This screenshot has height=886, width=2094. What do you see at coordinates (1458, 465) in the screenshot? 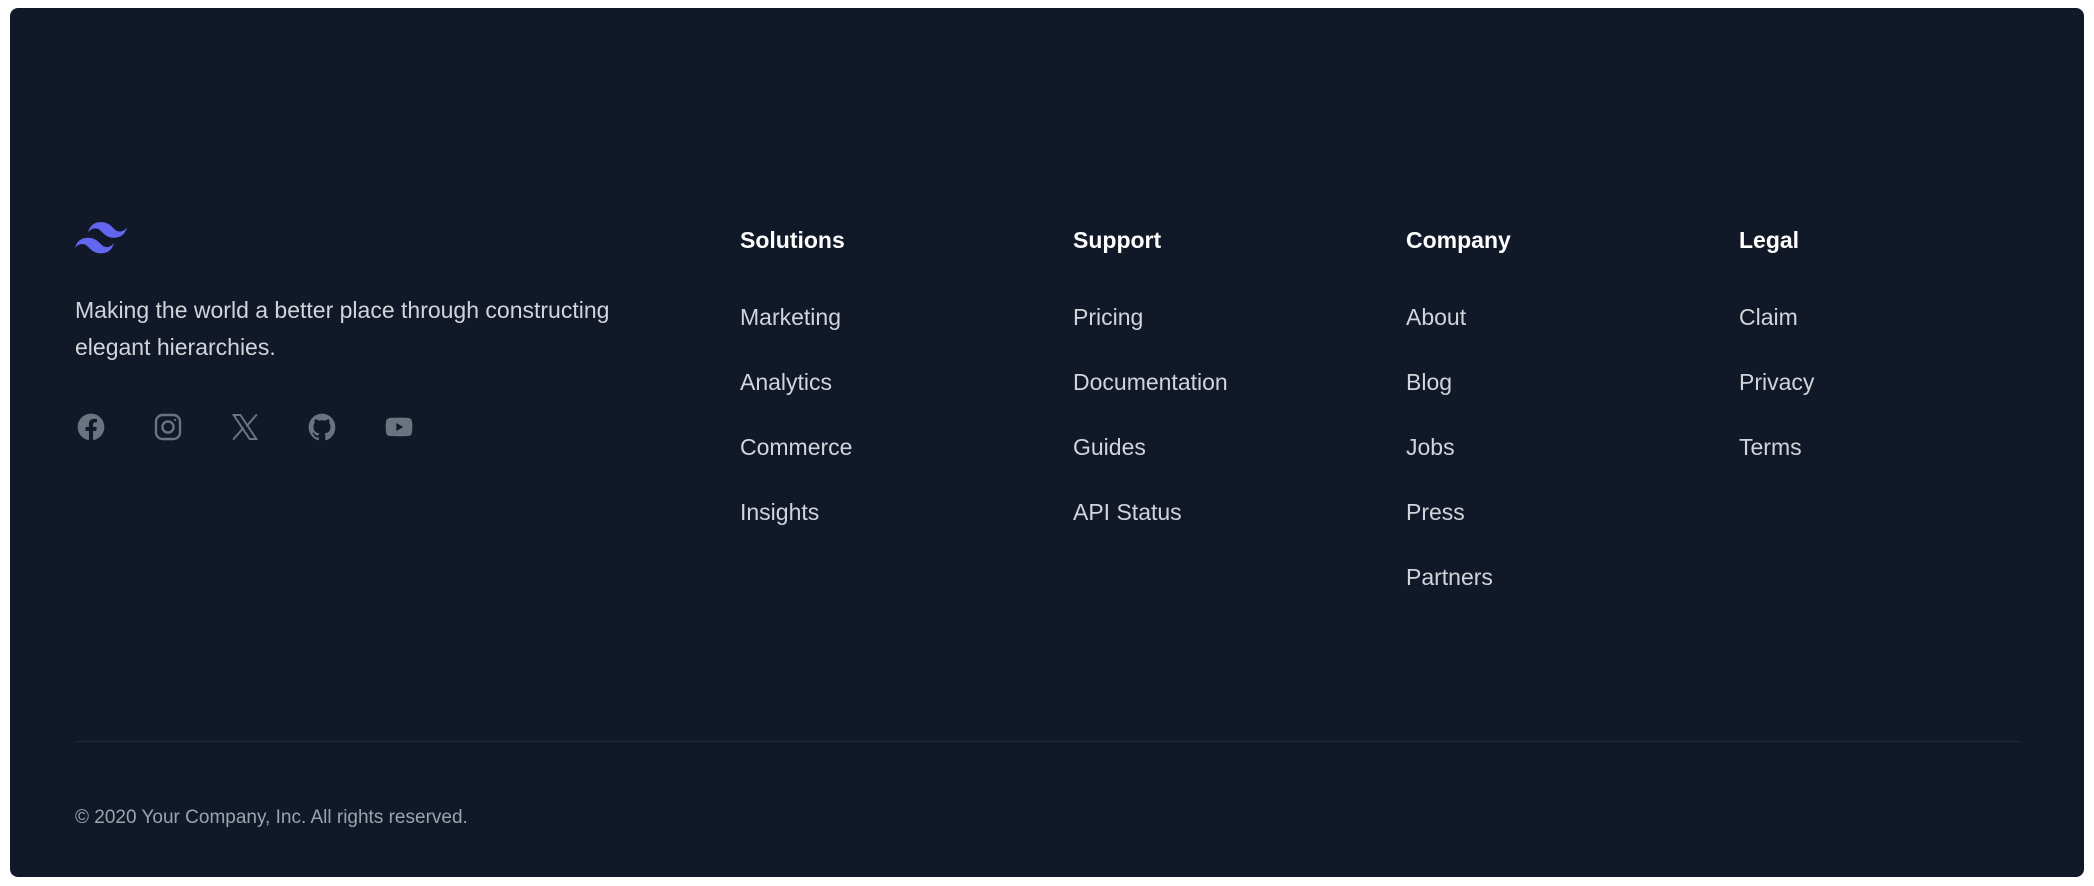
I see `link-list-company: About Blog Jobs Press Partners` at bounding box center [1458, 465].